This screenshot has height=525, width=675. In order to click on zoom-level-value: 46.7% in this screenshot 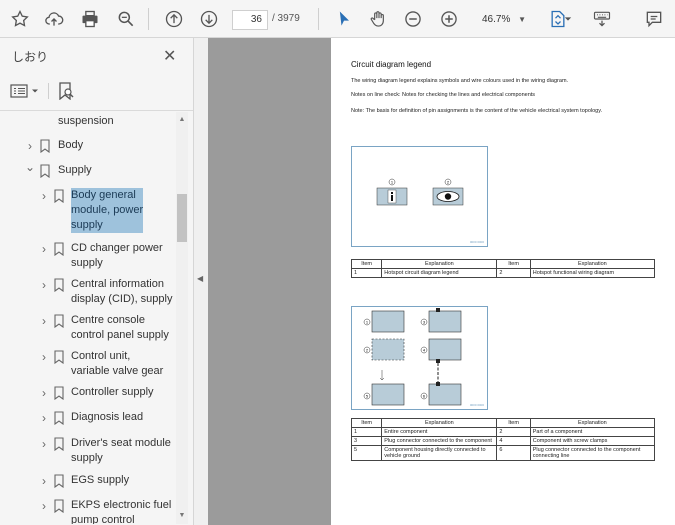, I will do `click(496, 19)`.